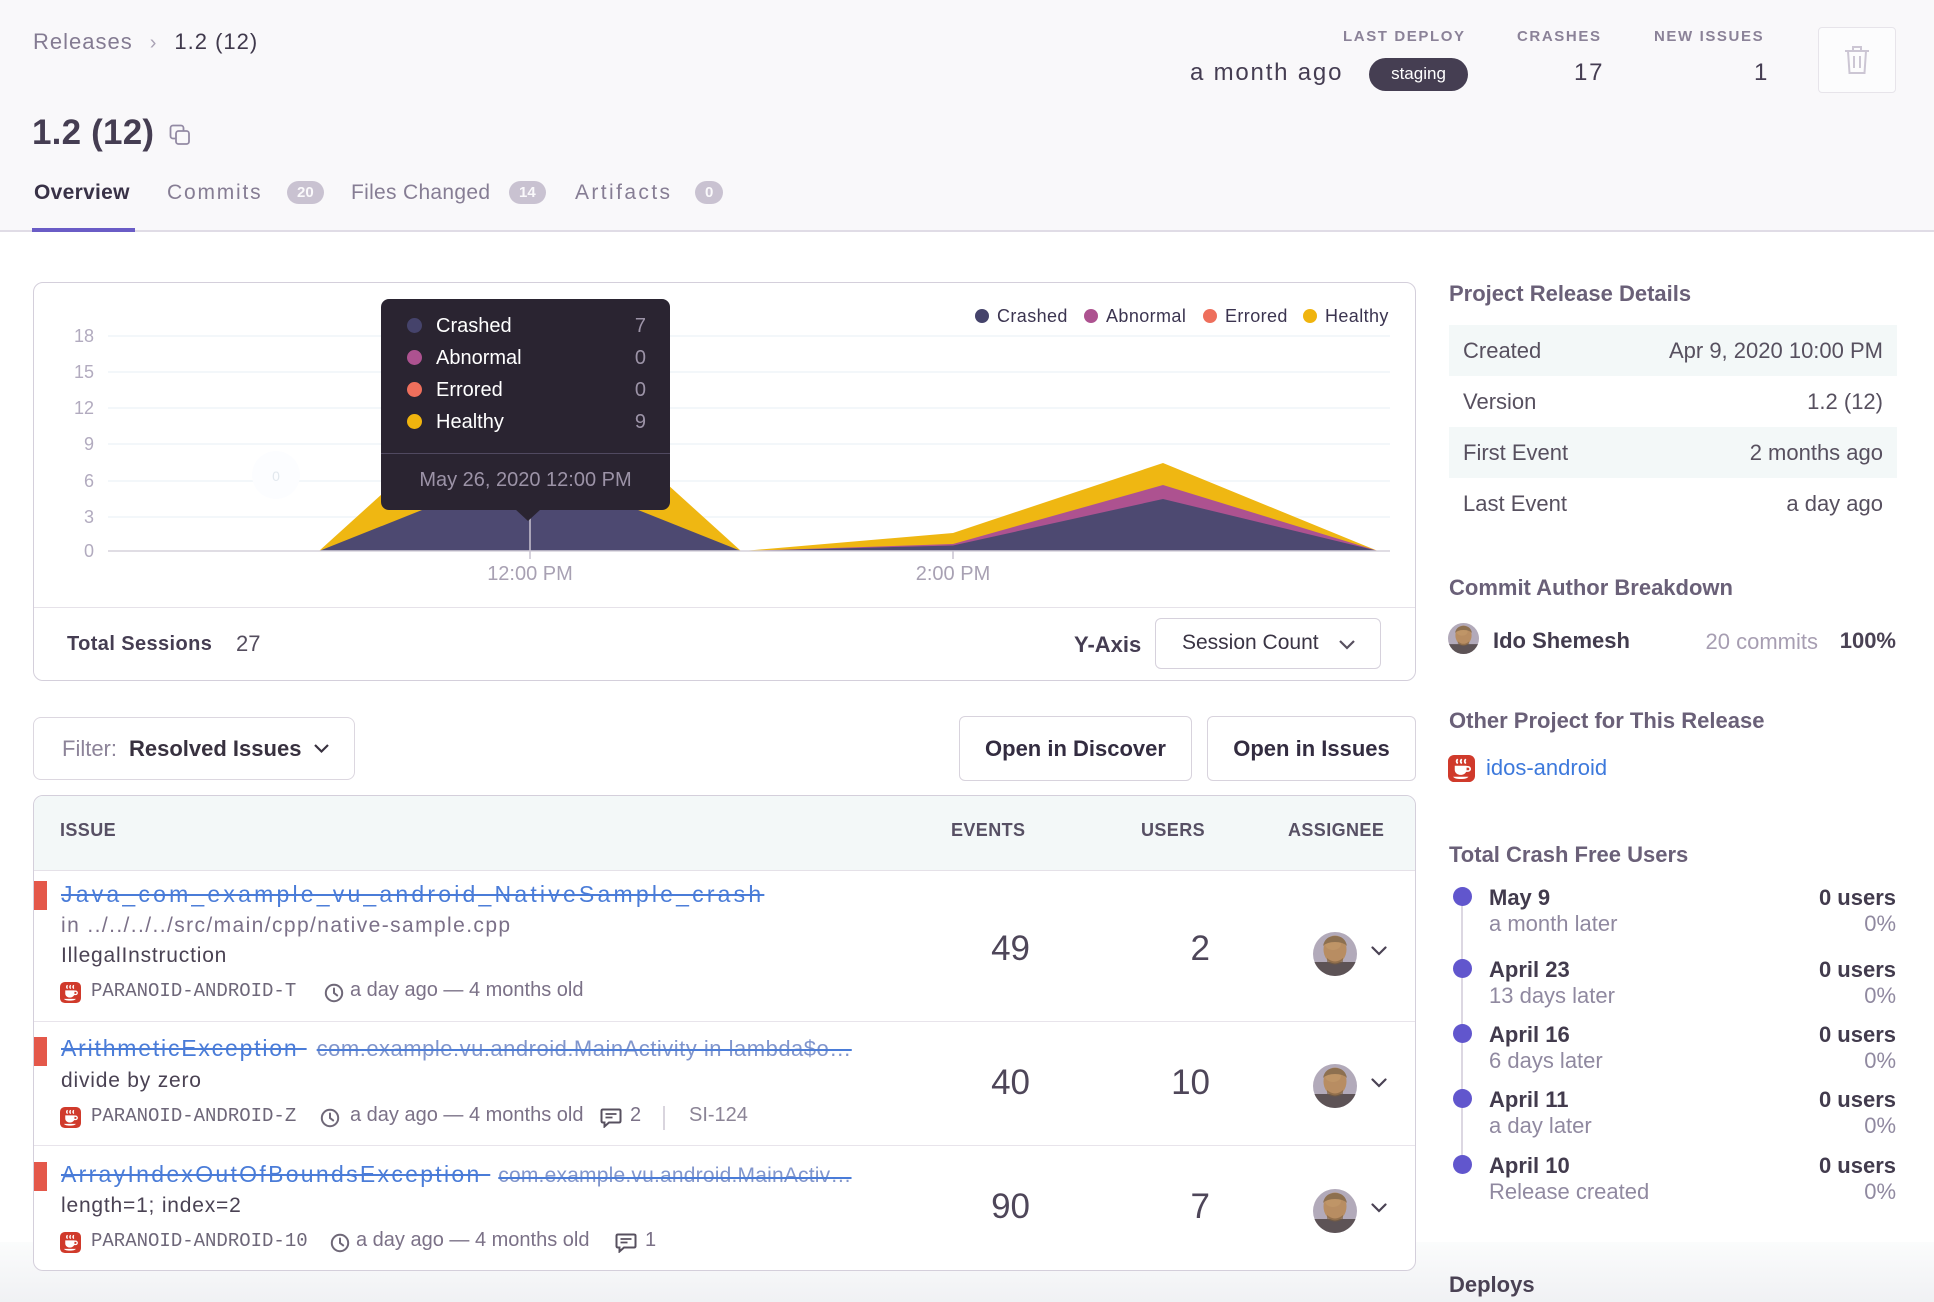  Describe the element at coordinates (89, 481) in the screenshot. I see `svg-text: 6` at that location.